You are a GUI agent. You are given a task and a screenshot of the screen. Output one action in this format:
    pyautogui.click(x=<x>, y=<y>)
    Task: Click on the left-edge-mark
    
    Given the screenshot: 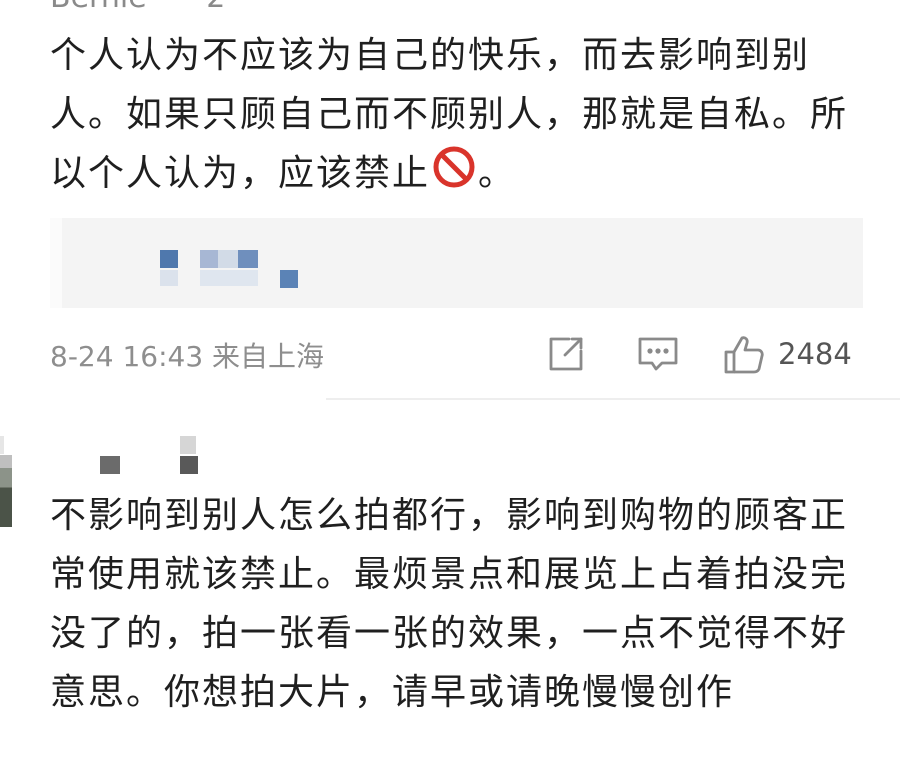 What is the action you would take?
    pyautogui.click(x=2, y=445)
    